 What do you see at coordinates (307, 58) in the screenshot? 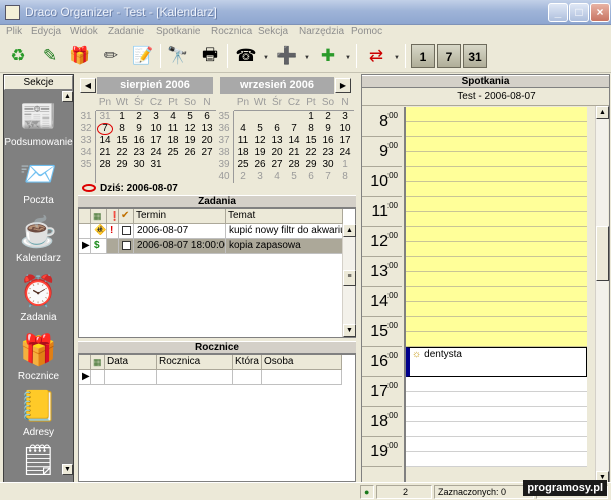
I see `chevron-down-icon: ▼` at bounding box center [307, 58].